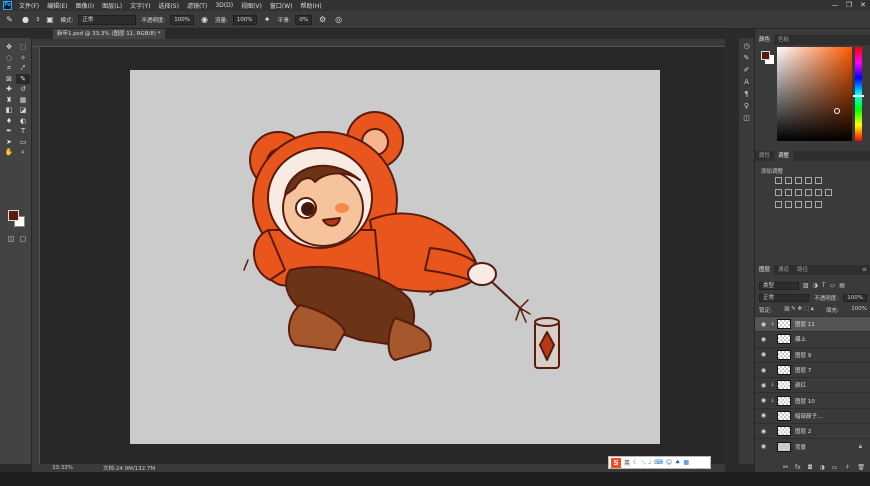 The image size is (870, 486). I want to click on layer-name: 背景, so click(800, 447).